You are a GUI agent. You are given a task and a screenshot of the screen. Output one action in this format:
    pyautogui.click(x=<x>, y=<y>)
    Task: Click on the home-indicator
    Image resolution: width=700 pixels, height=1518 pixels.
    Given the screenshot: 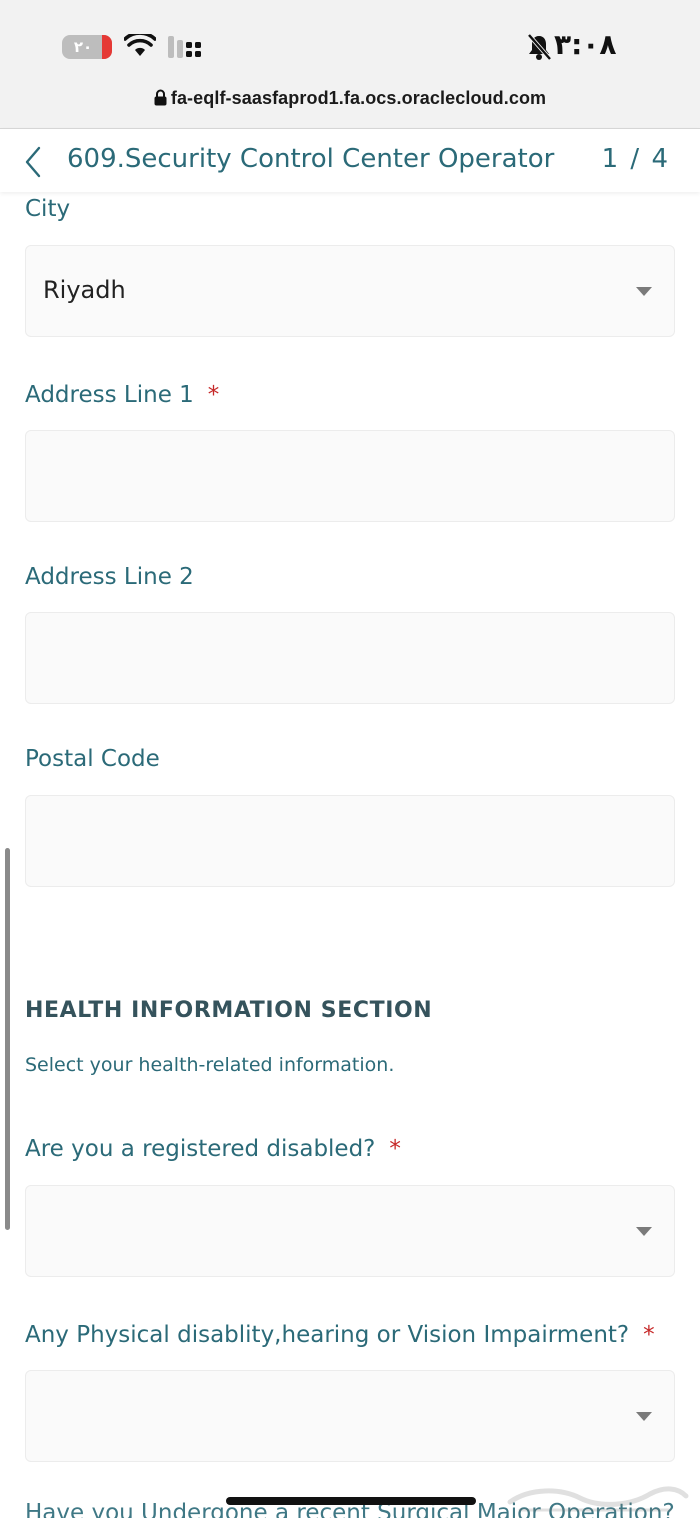 What is the action you would take?
    pyautogui.click(x=351, y=1501)
    